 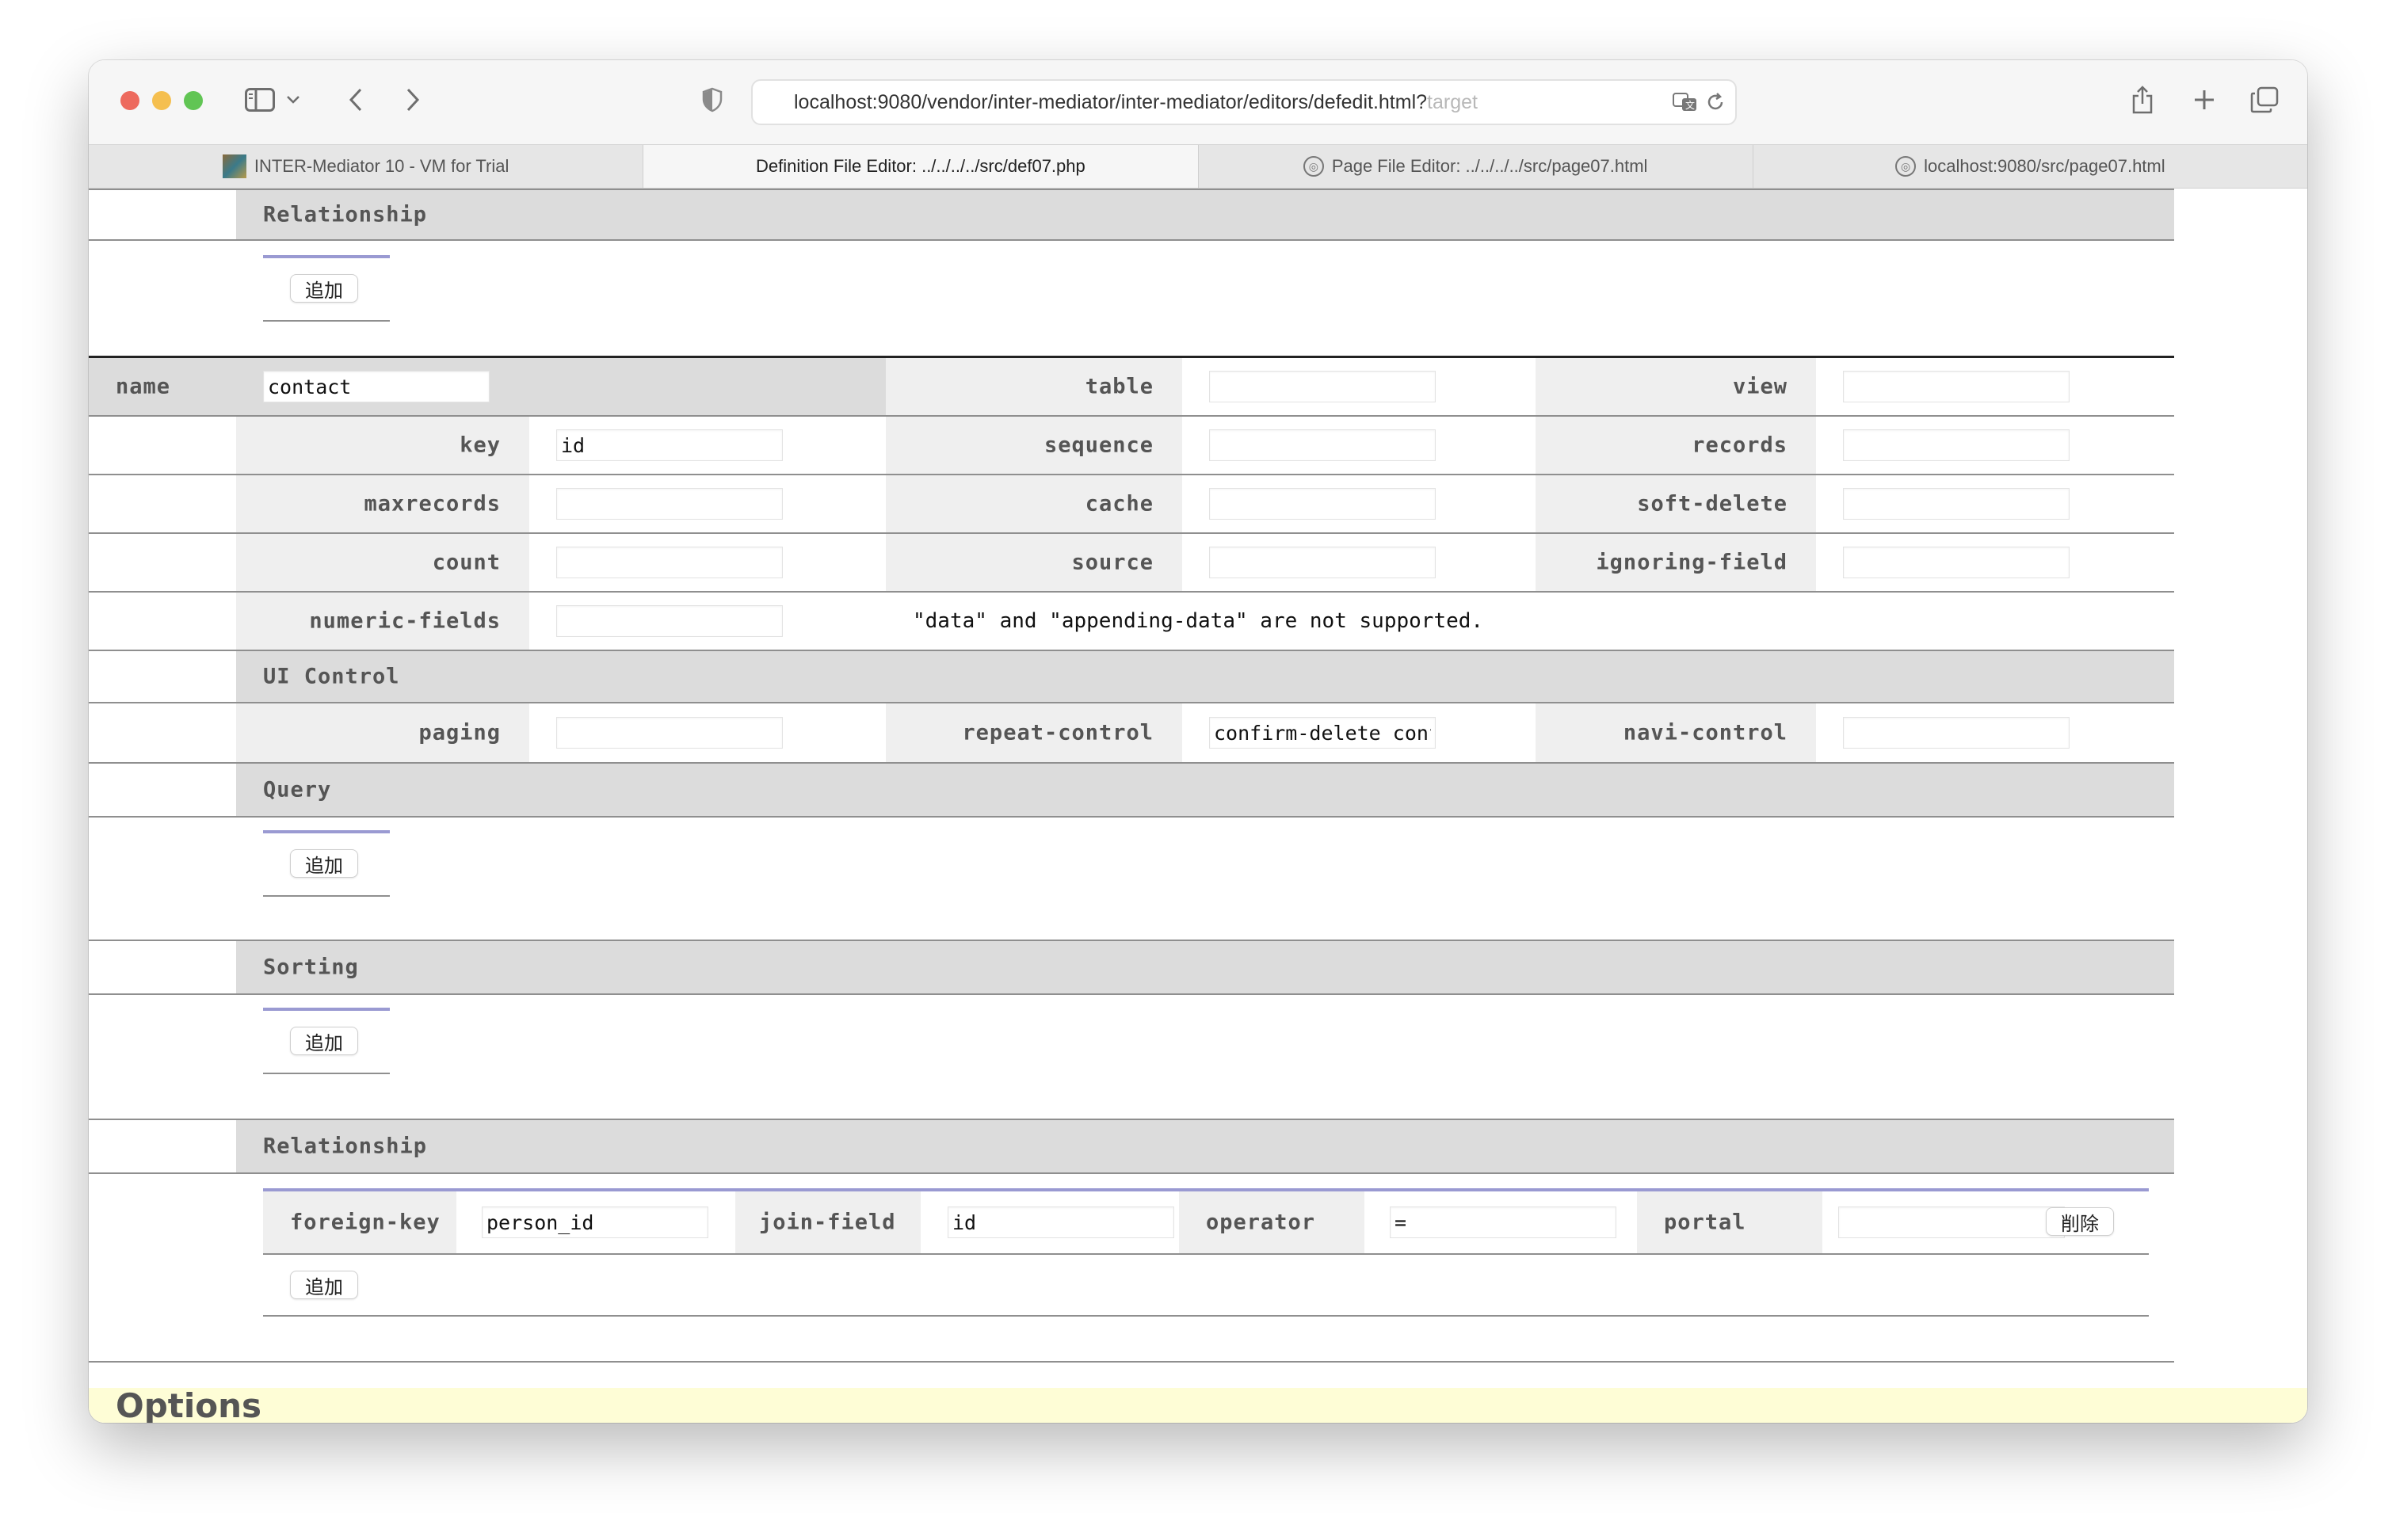 What do you see at coordinates (2264, 100) in the screenshot?
I see `tab-overview-icon` at bounding box center [2264, 100].